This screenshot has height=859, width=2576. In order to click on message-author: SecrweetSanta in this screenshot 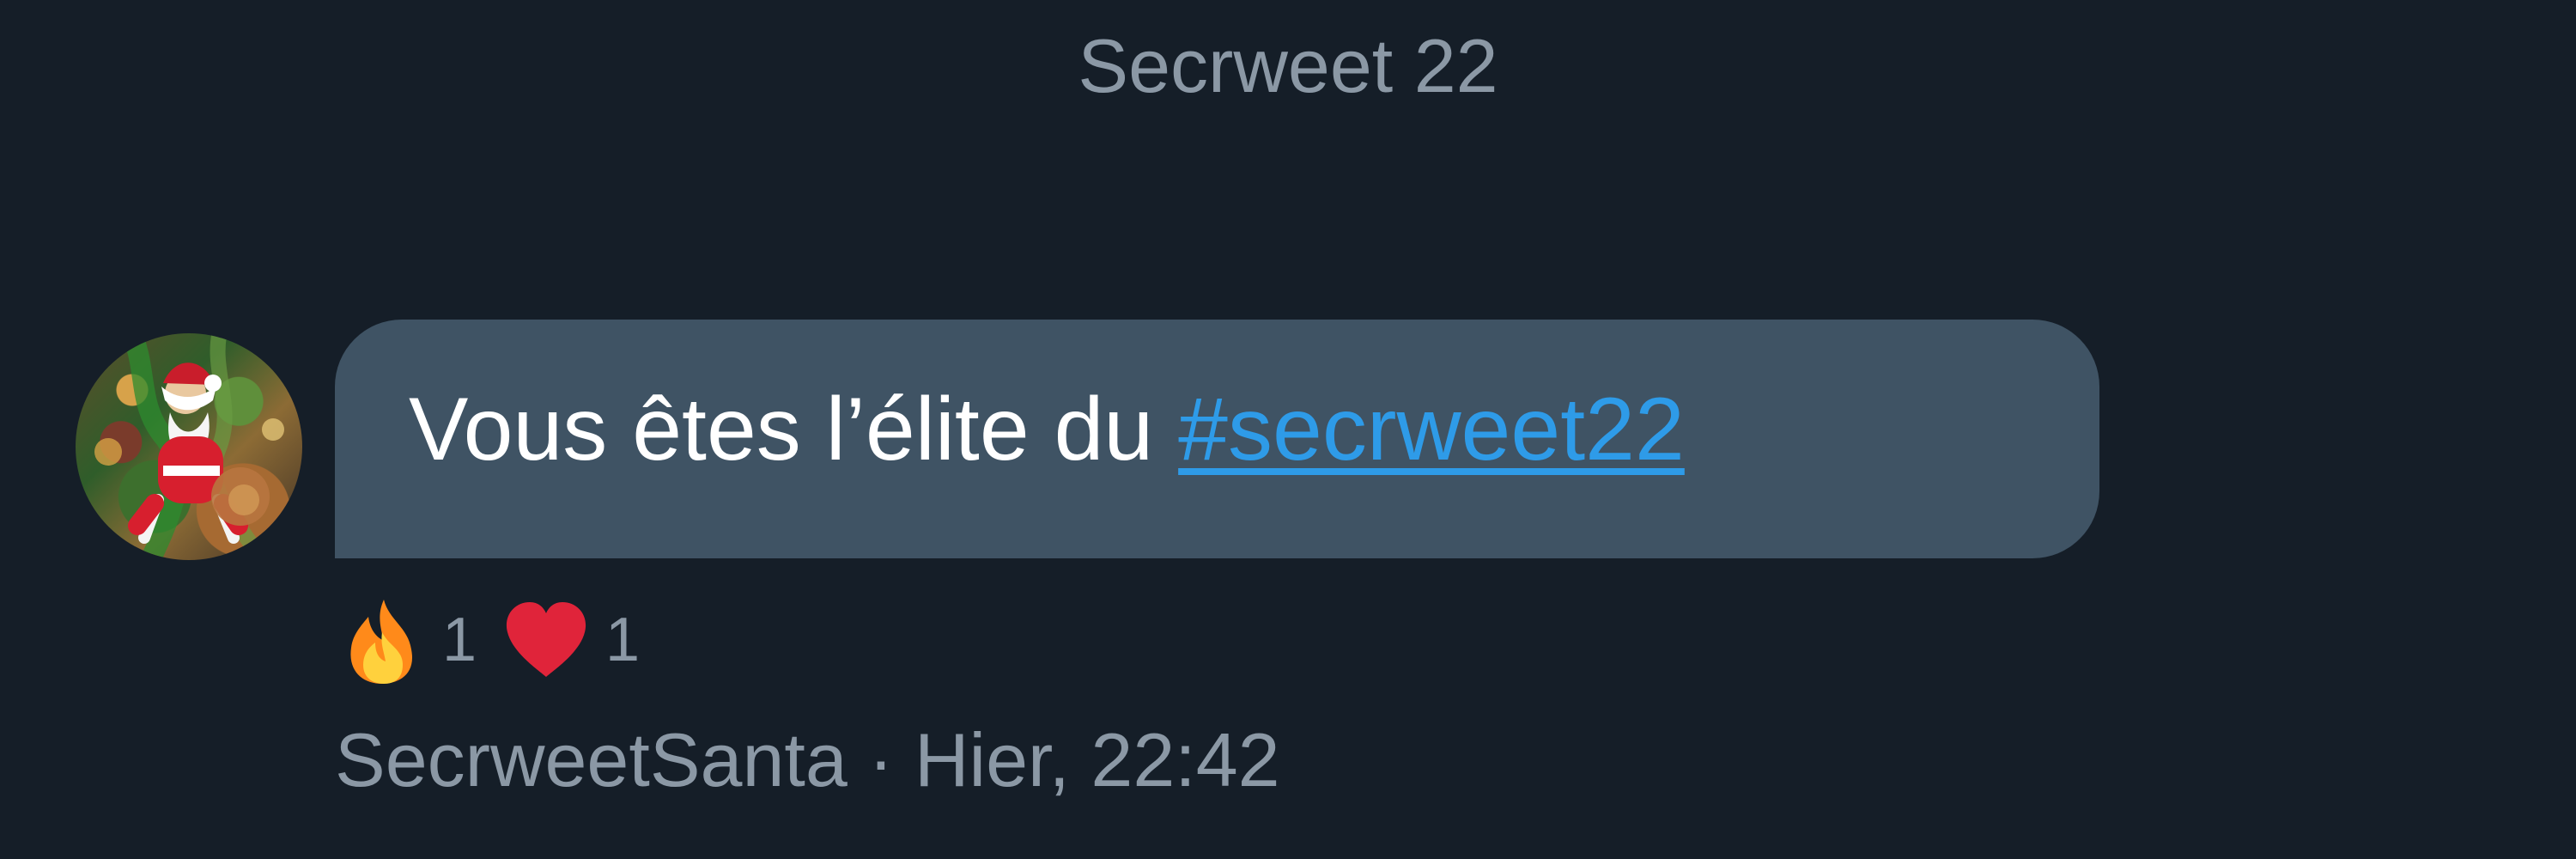, I will do `click(591, 760)`.